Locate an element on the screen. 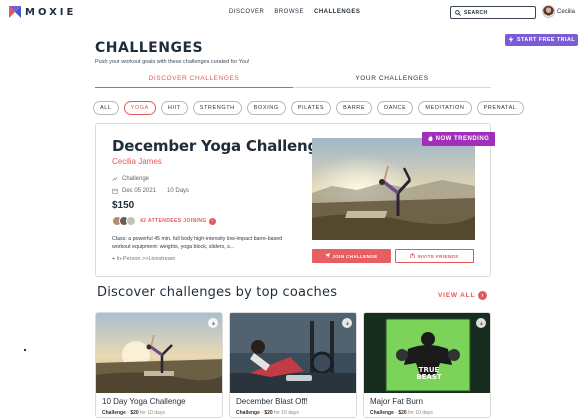 This screenshot has height=418, width=587. invite-friends-button: INVITE FRIENDS is located at coordinates (434, 256).